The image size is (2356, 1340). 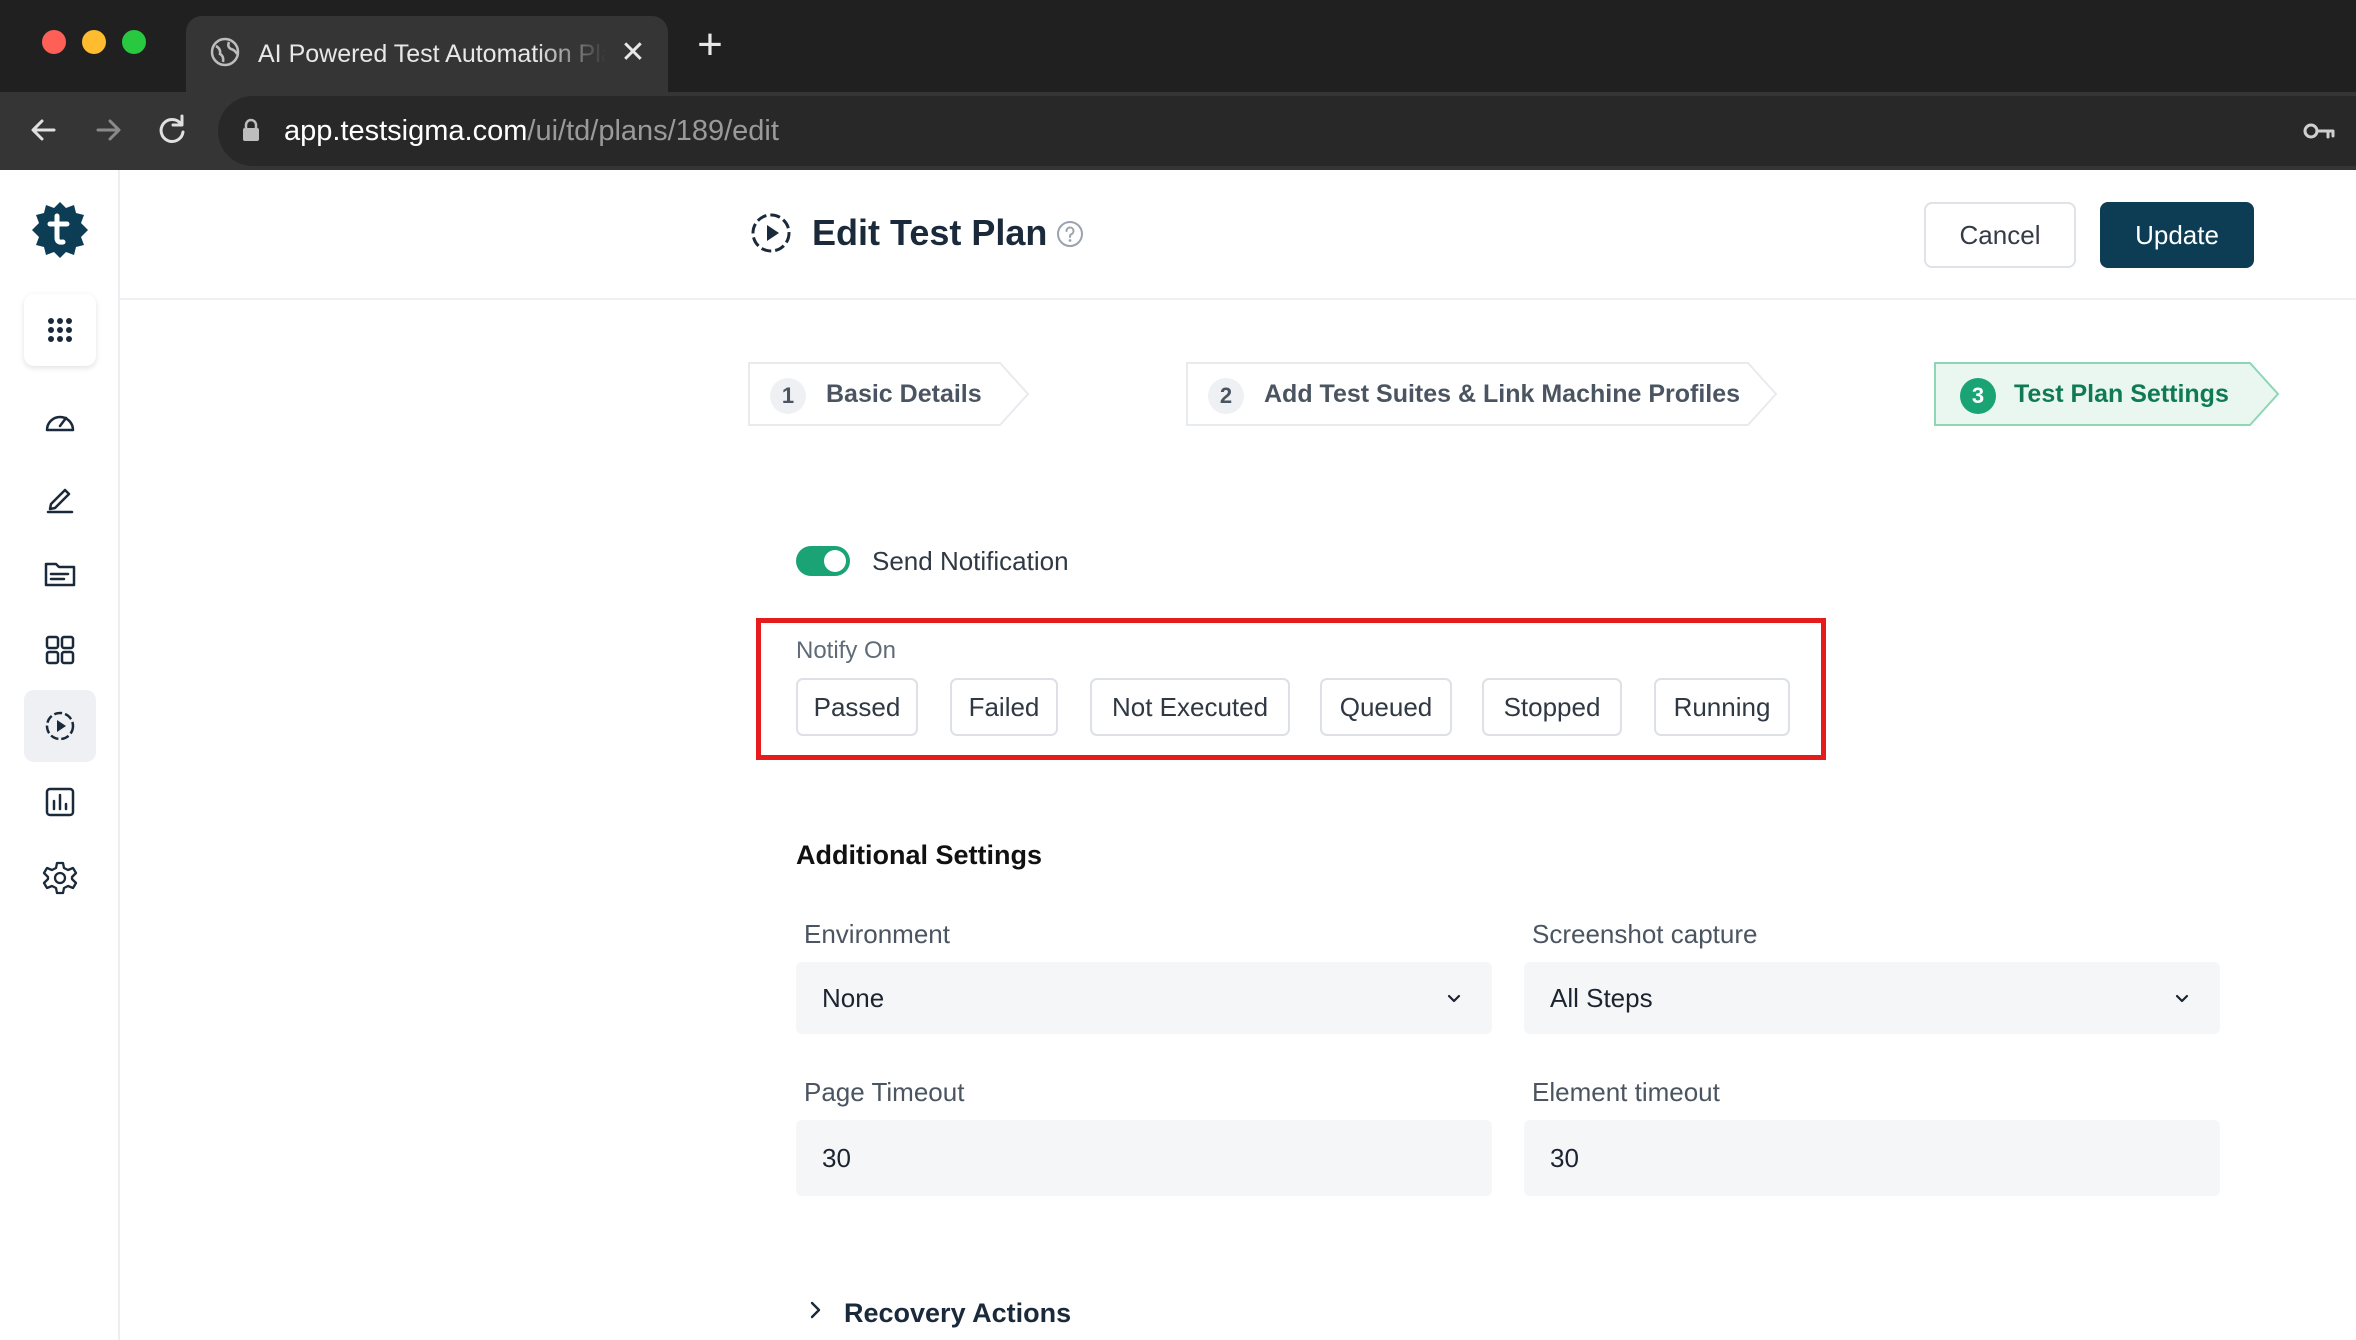 What do you see at coordinates (904, 394) in the screenshot?
I see `step-label: Basic Details` at bounding box center [904, 394].